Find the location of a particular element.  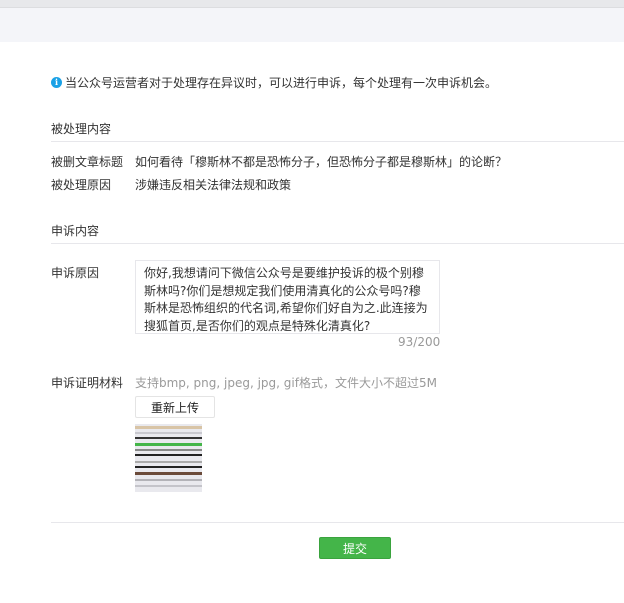

notice-text: 当公众号运营者对于处理存在异议时，可以进行申诉，每个处理有一次申诉机会。 is located at coordinates (281, 82).